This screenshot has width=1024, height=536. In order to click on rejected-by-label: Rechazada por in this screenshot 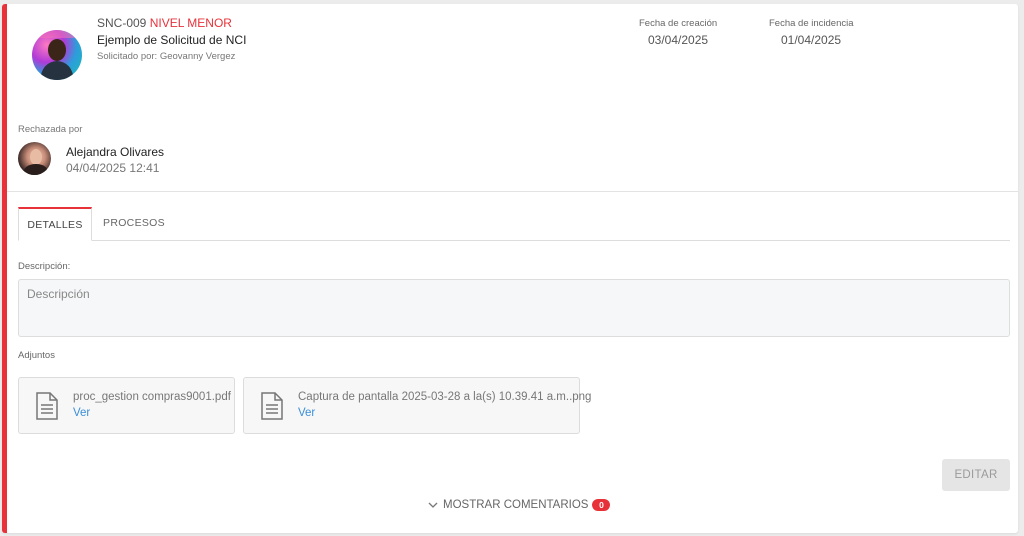, I will do `click(50, 129)`.